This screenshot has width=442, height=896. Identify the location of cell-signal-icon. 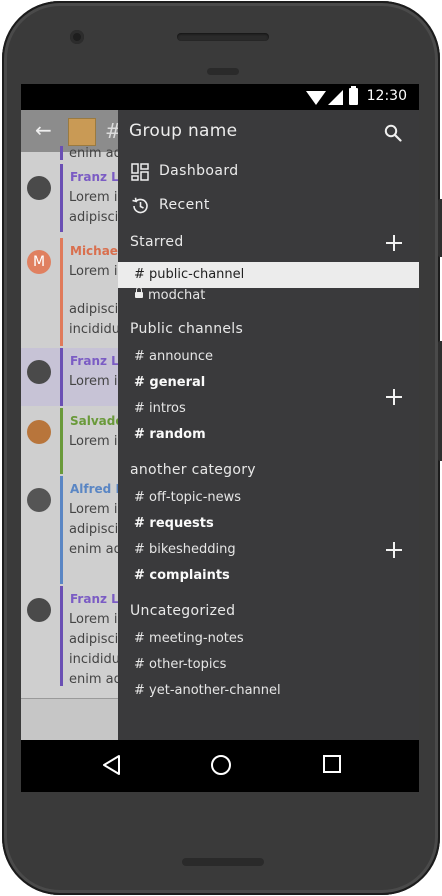
(335, 97).